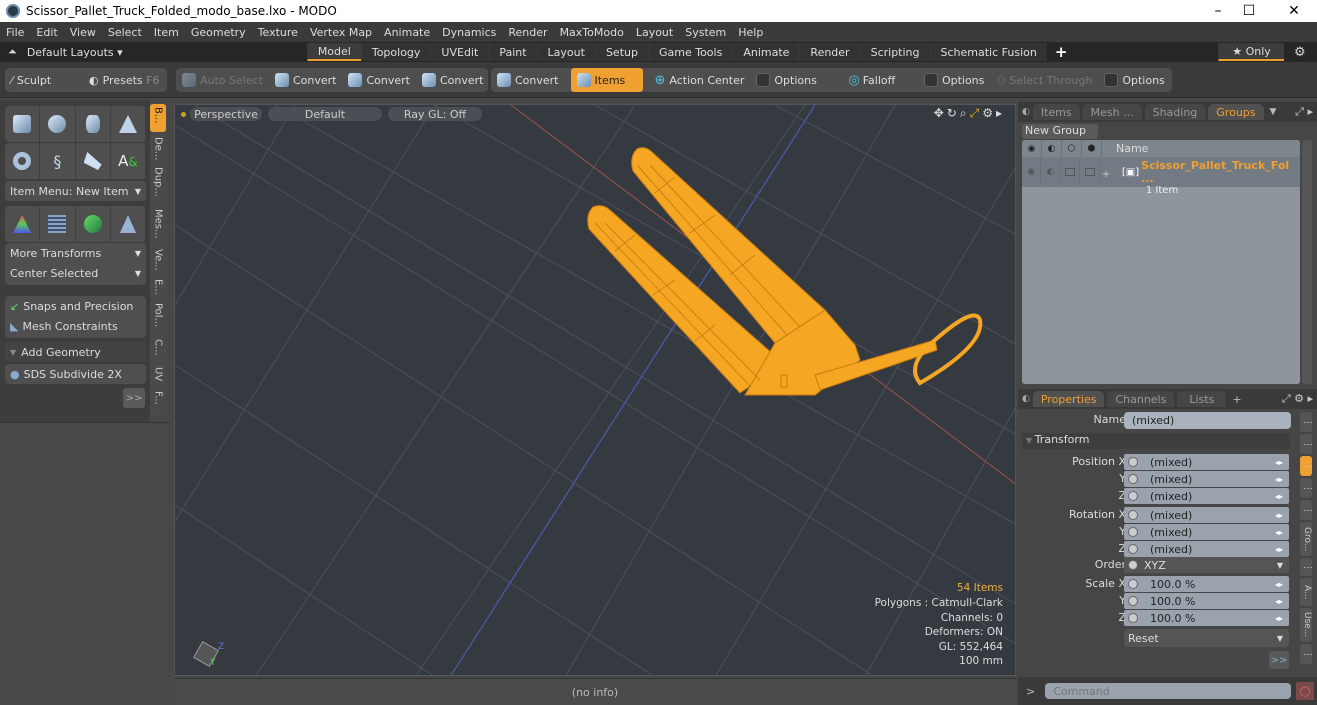  I want to click on convert-vertices-button: Convert, so click(306, 80).